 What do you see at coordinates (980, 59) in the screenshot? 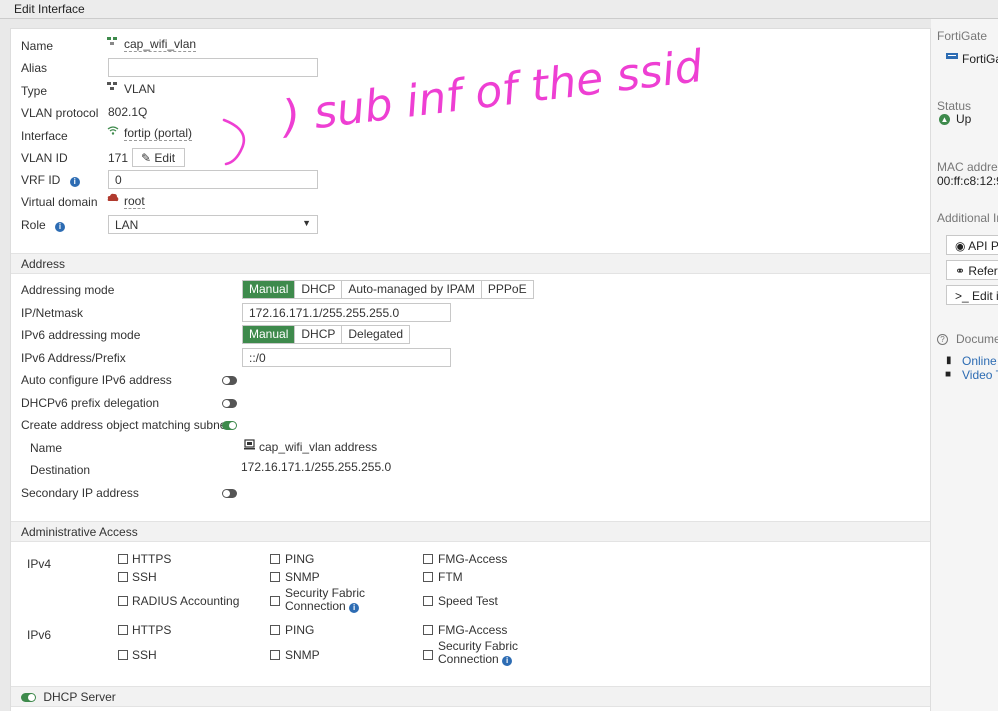
I see `device-value: FortiGa` at bounding box center [980, 59].